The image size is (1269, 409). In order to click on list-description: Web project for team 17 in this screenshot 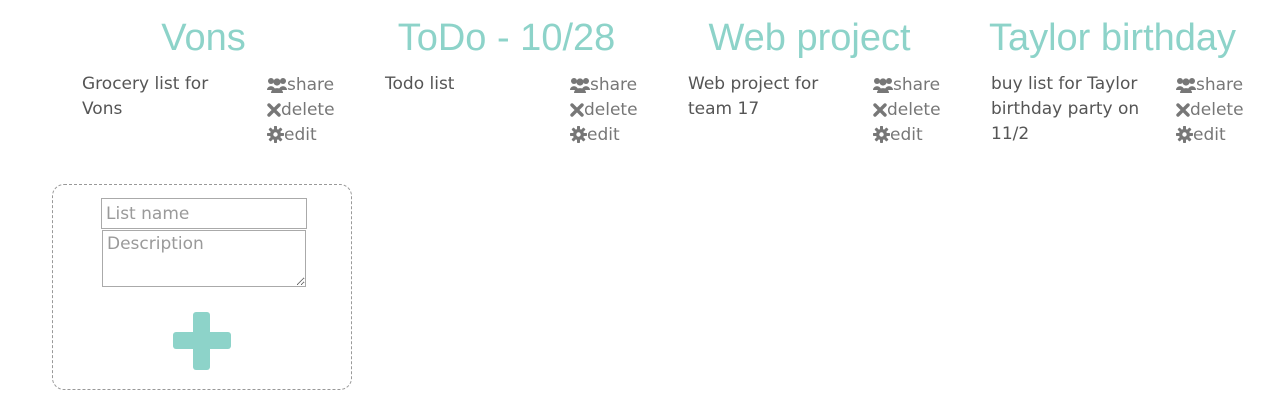, I will do `click(753, 96)`.